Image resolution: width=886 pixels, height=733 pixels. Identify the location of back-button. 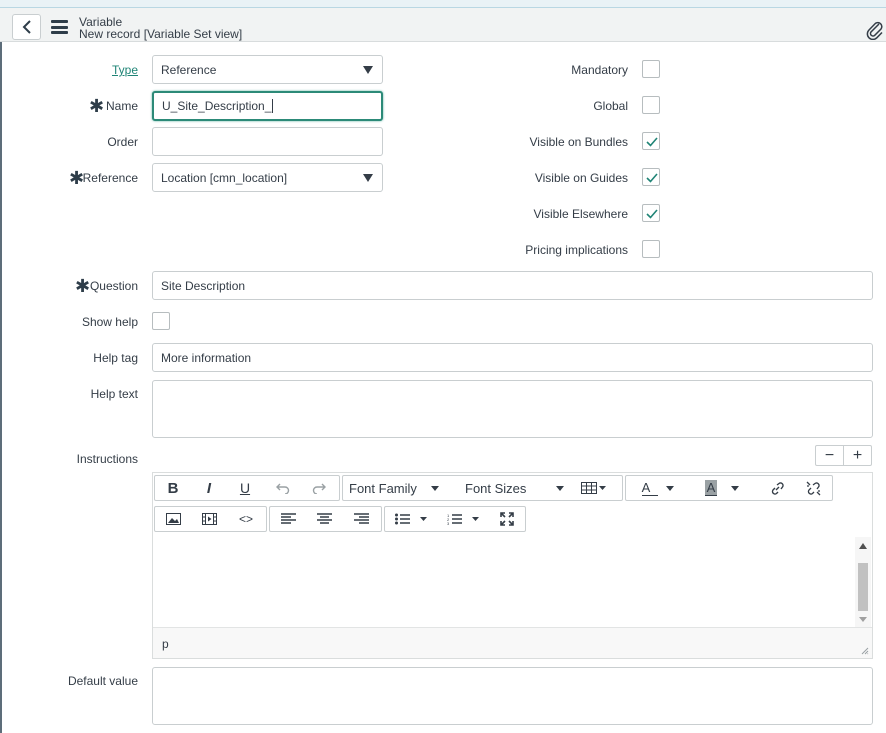
(26, 27).